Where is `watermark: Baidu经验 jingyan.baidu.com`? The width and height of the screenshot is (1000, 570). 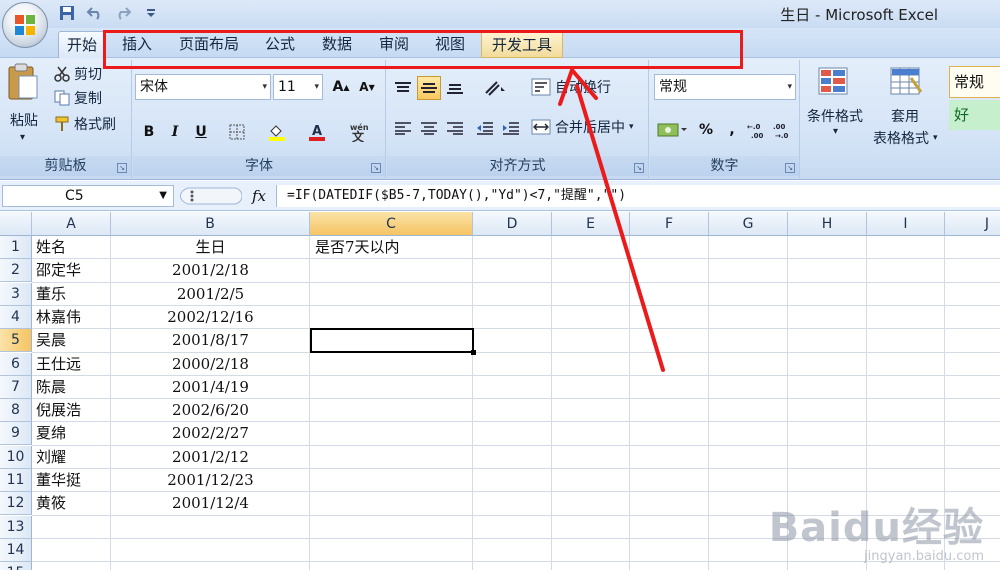
watermark: Baidu经验 jingyan.baidu.com is located at coordinates (876, 529).